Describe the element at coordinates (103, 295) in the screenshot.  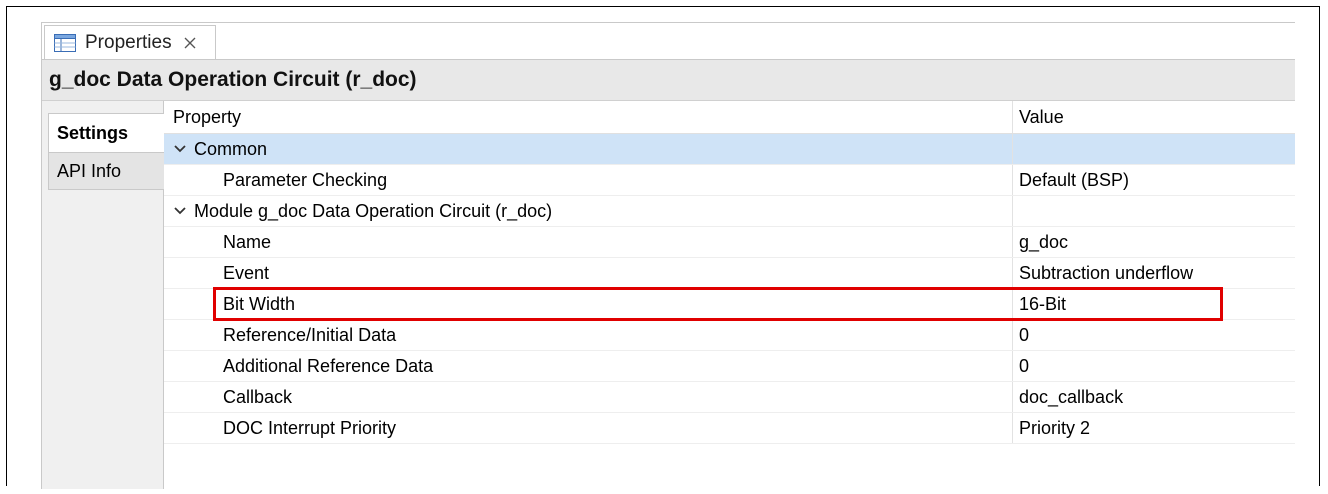
I see `side-tabs: Settings API Info` at that location.